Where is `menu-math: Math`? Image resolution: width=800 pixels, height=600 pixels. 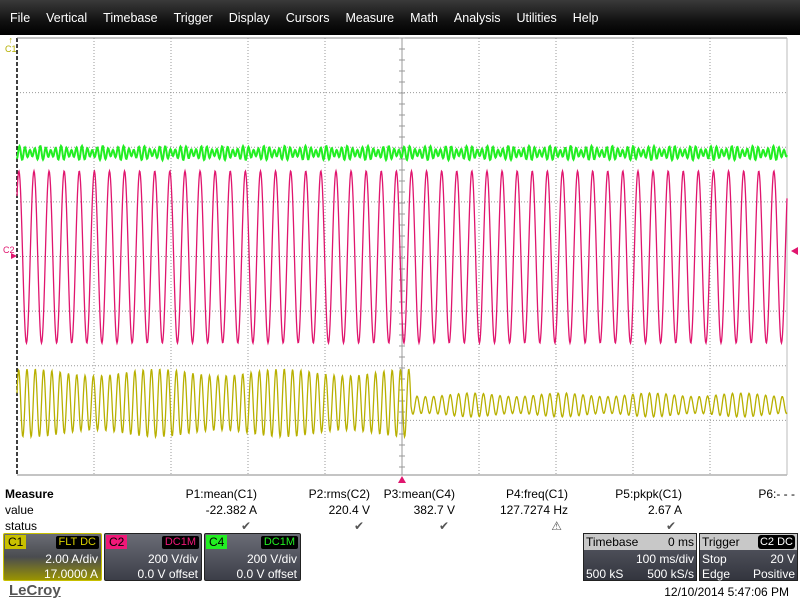
menu-math: Math is located at coordinates (424, 18).